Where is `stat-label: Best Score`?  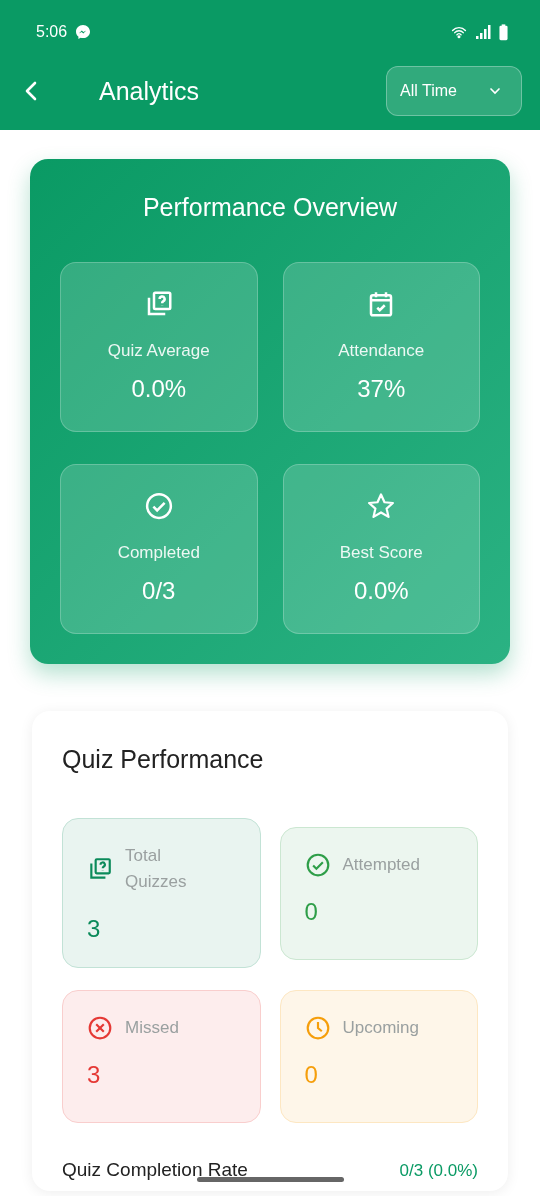
stat-label: Best Score is located at coordinates (381, 553).